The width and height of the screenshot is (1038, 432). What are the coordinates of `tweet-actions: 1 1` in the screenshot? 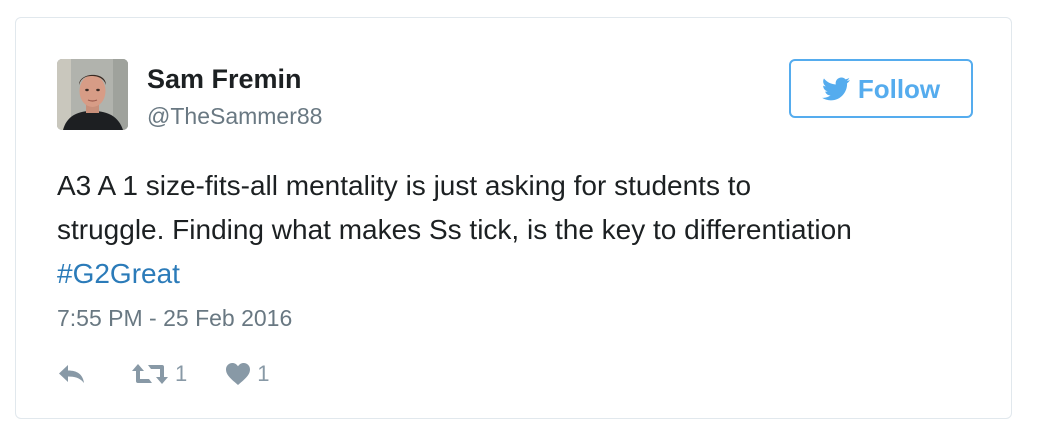 It's located at (163, 374).